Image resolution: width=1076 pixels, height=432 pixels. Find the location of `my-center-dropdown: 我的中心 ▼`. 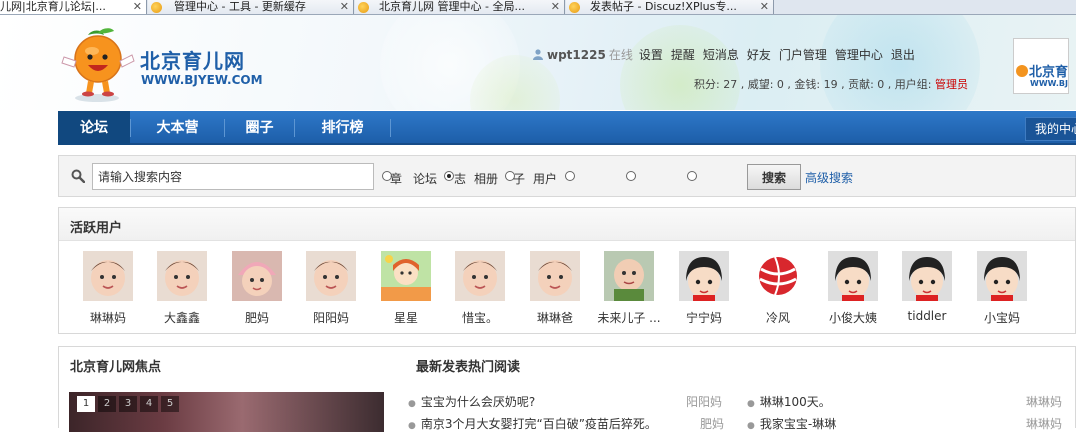

my-center-dropdown: 我的中心 ▼ is located at coordinates (1050, 129).